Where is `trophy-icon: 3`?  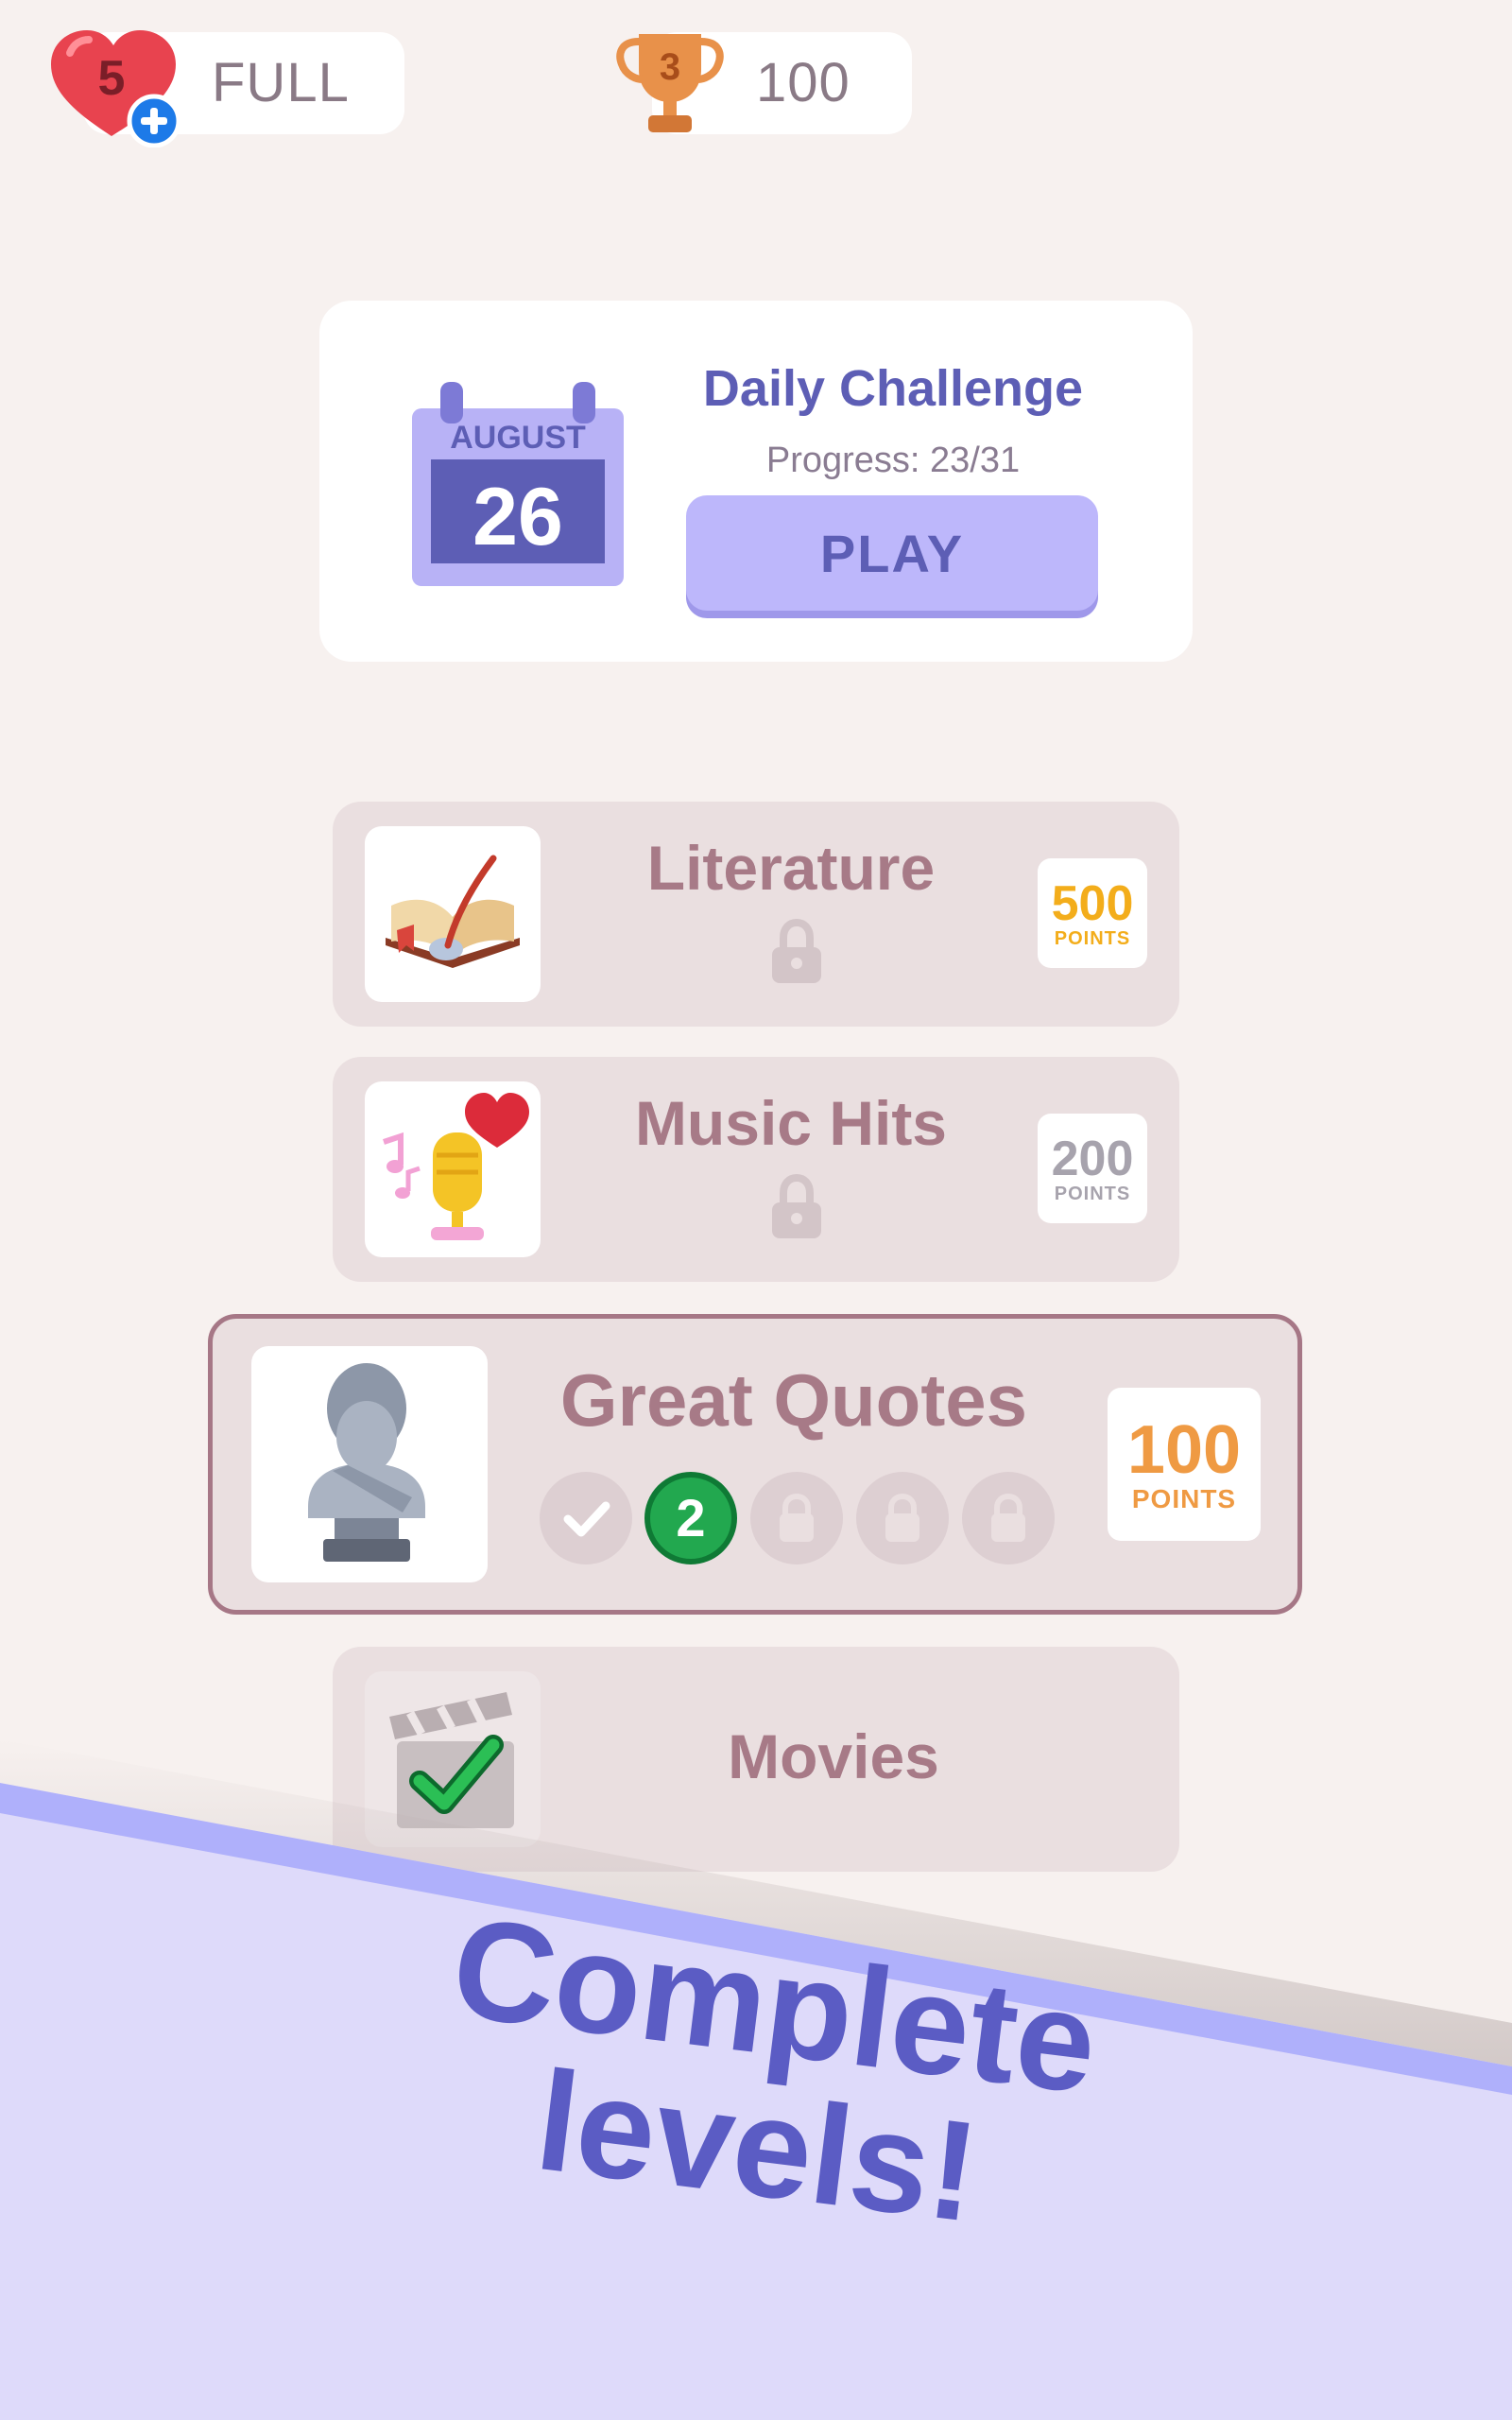 trophy-icon: 3 is located at coordinates (670, 83).